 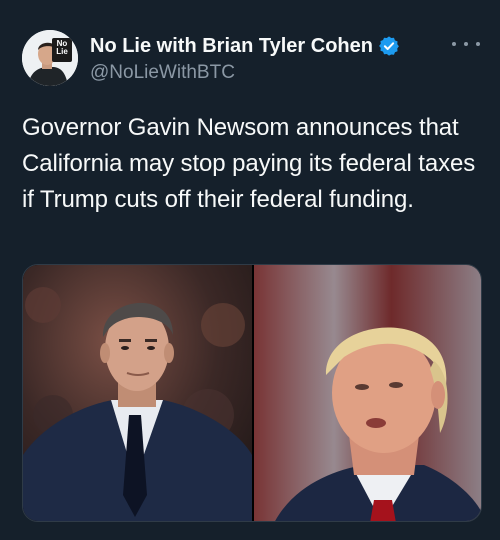 I want to click on verified-badge-icon, so click(x=389, y=46).